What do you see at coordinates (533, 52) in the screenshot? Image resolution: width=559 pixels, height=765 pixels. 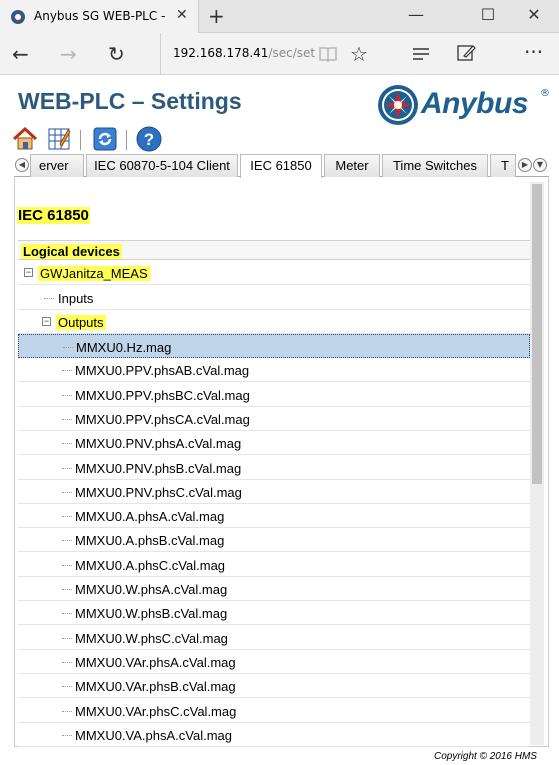 I see `more-options-icon: ···` at bounding box center [533, 52].